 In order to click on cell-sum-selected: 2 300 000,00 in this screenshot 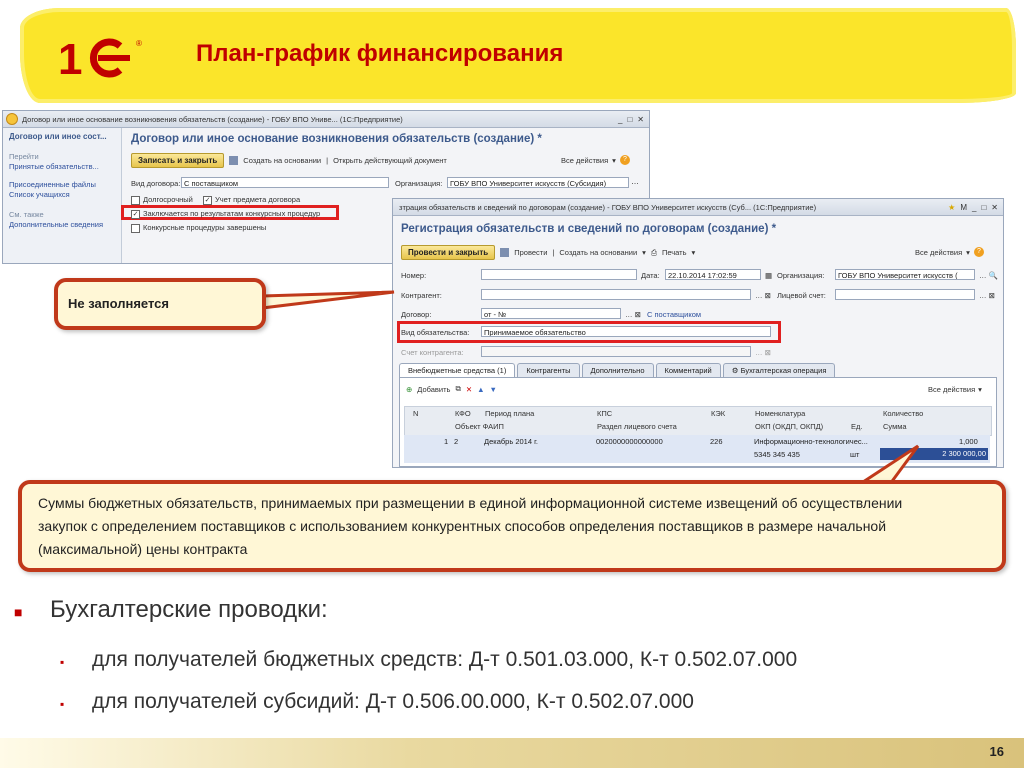, I will do `click(934, 454)`.